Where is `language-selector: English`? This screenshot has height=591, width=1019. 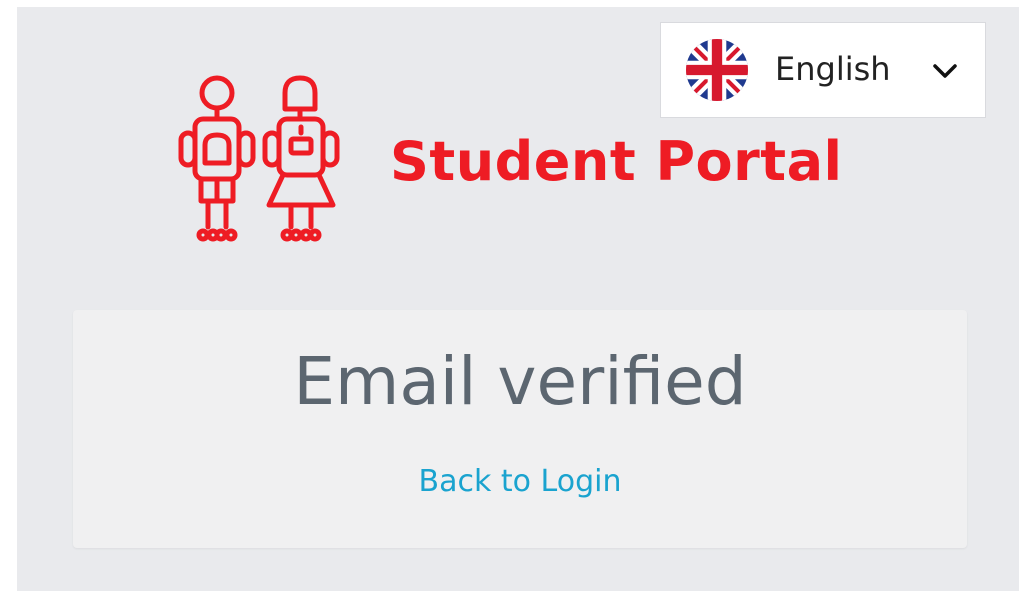 language-selector: English is located at coordinates (823, 70).